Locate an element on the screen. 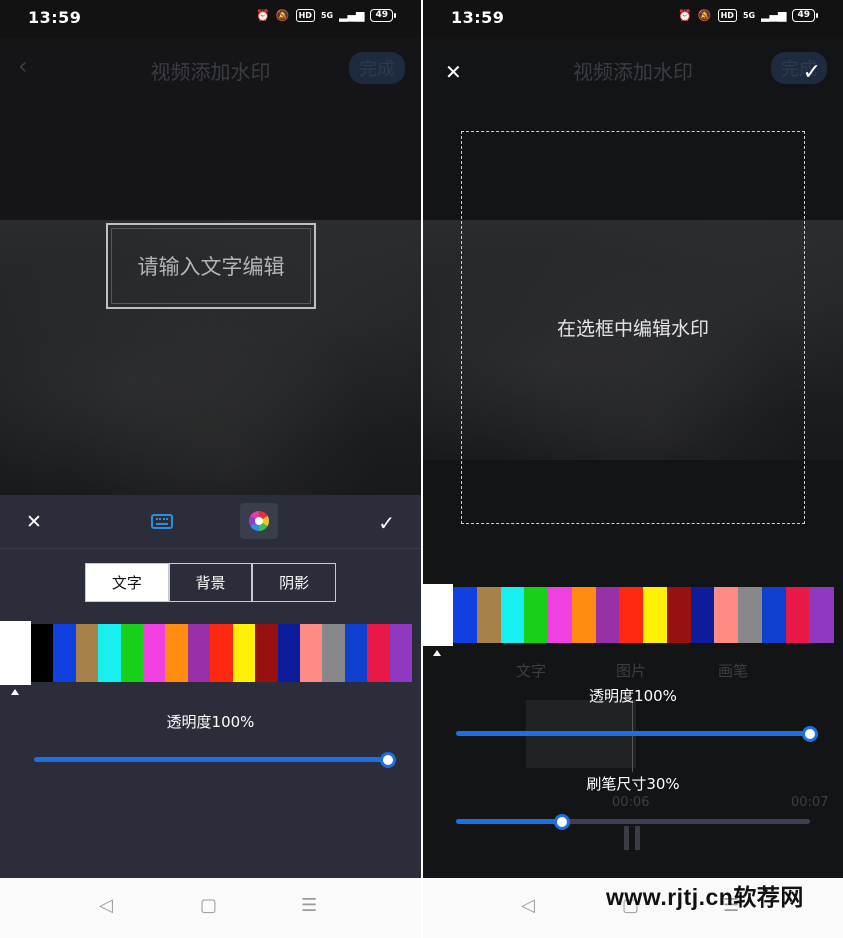 This screenshot has height=938, width=843. done-button: 完成 is located at coordinates (377, 68).